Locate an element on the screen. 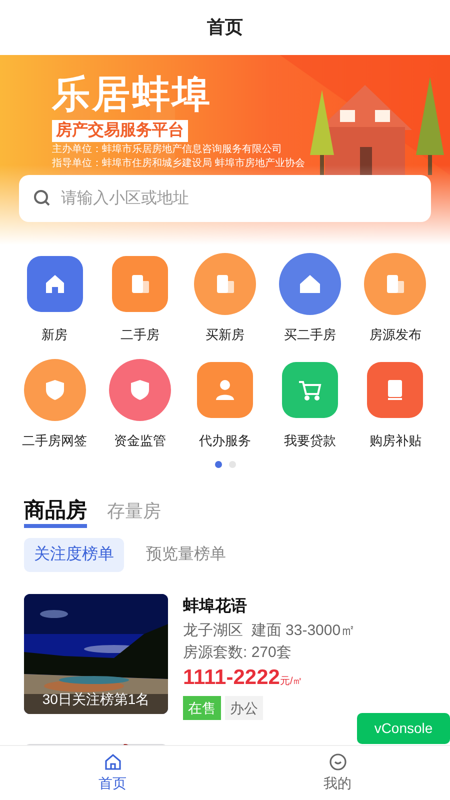 This screenshot has width=450, height=800. page-title: 首页 is located at coordinates (225, 27).